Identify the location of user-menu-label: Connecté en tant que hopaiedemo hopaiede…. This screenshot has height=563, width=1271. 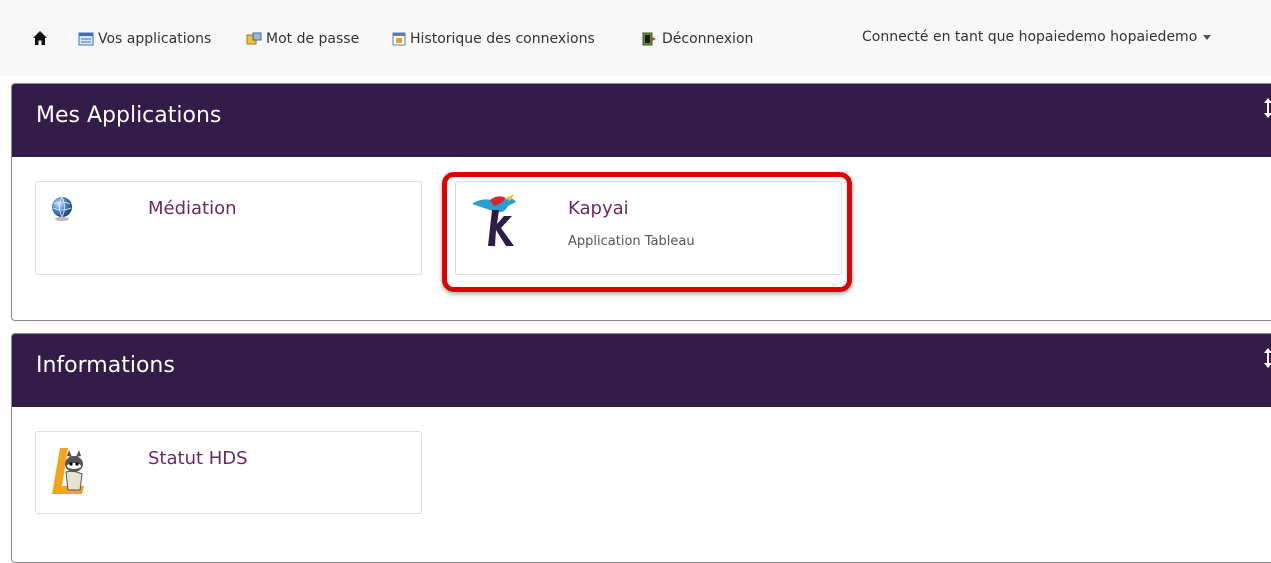
(1030, 37).